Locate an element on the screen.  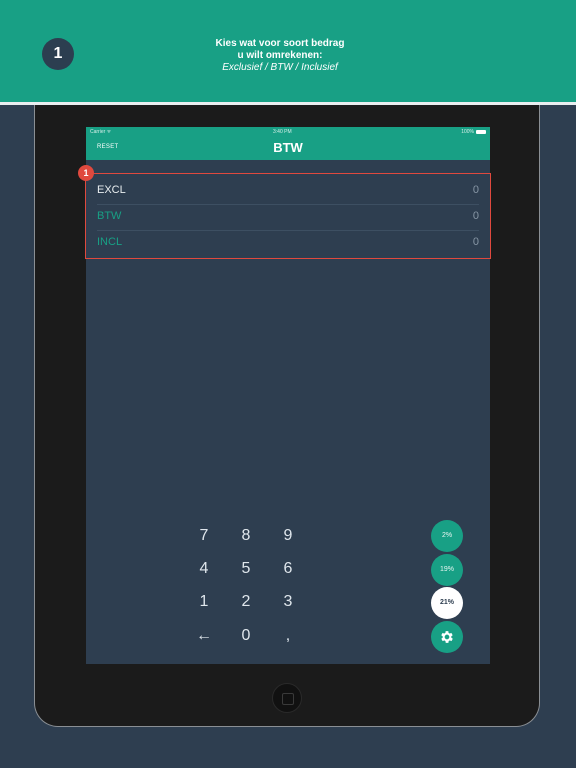
banner-line-2: u wilt omrekenen: is located at coordinates (280, 55).